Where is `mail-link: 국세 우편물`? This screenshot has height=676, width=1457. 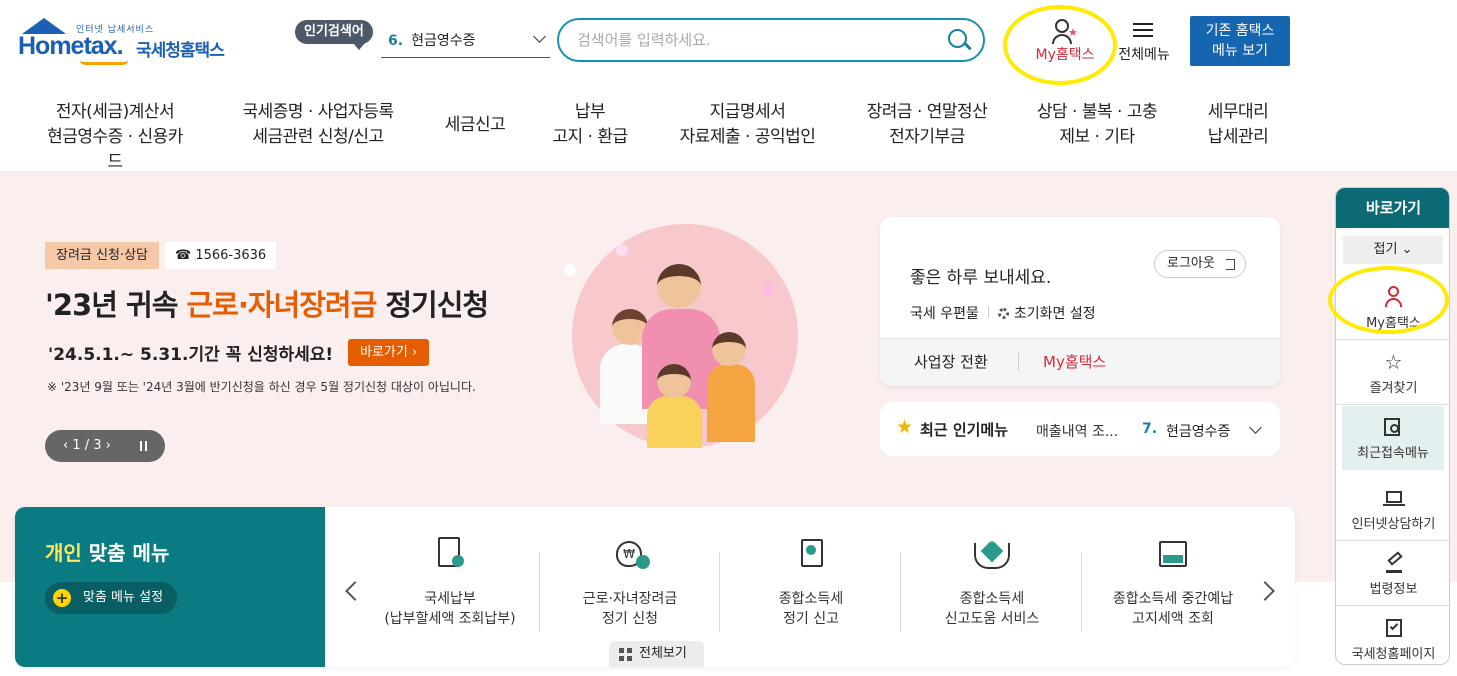
mail-link: 국세 우편물 is located at coordinates (944, 314).